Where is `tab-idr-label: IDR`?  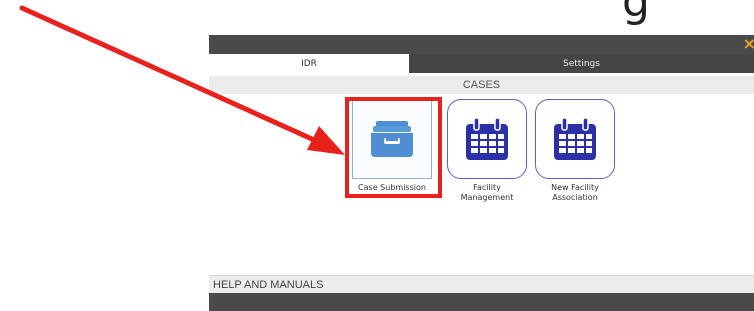
tab-idr-label: IDR is located at coordinates (309, 63).